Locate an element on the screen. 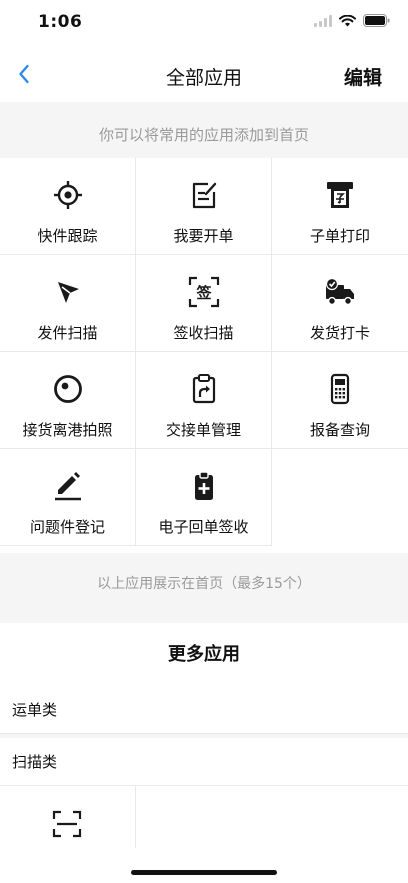 The width and height of the screenshot is (408, 883). category-waybill: 运单类 is located at coordinates (204, 710).